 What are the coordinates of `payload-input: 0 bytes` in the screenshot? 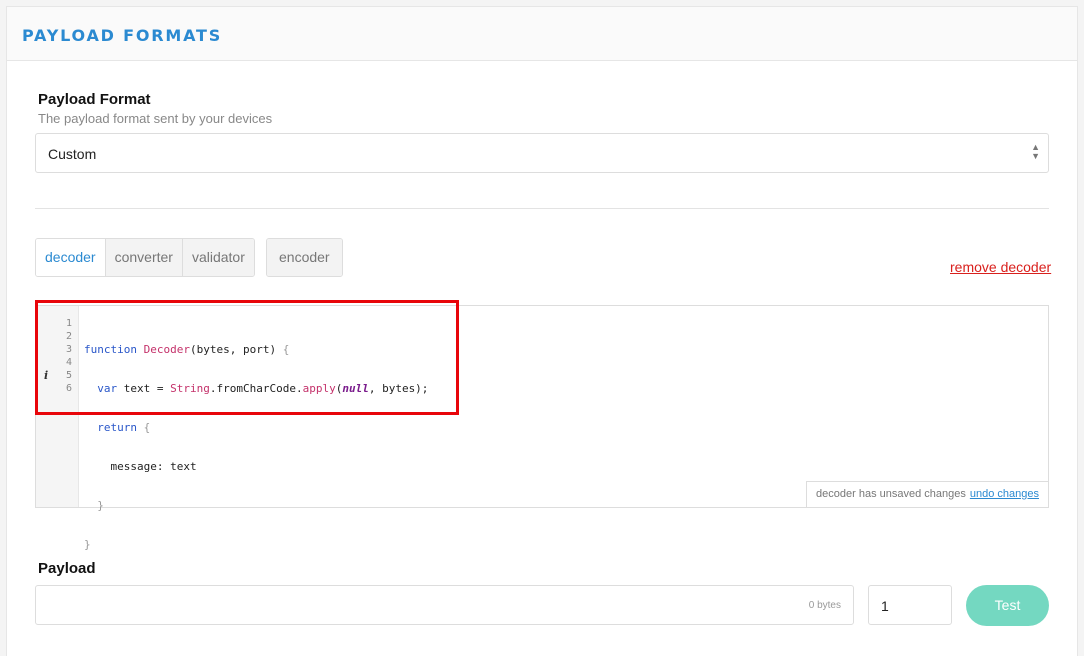 It's located at (444, 605).